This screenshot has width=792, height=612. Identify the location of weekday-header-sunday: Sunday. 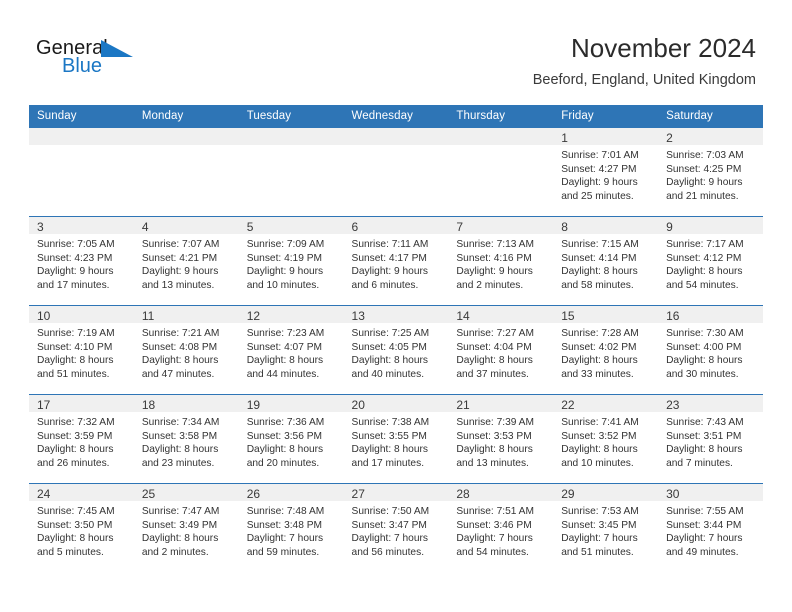
(81, 116).